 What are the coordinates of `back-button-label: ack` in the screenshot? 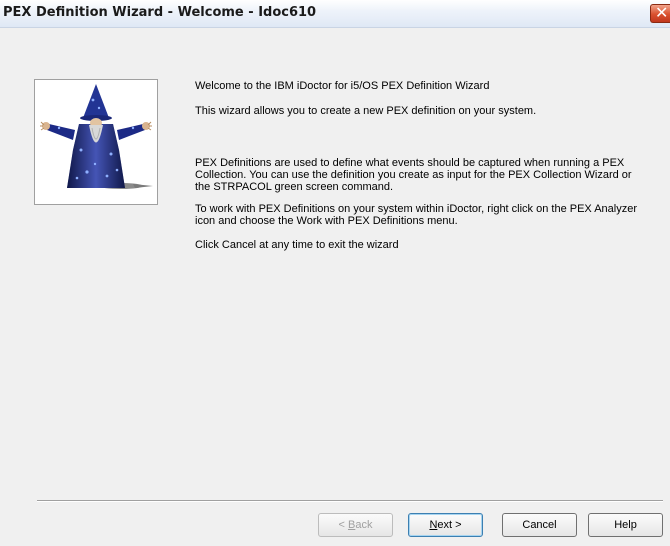 It's located at (364, 525).